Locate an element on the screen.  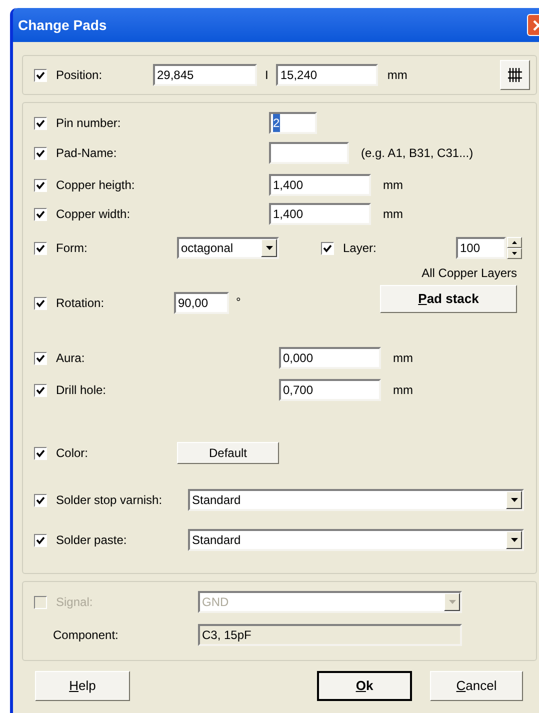
grid-icon is located at coordinates (515, 75).